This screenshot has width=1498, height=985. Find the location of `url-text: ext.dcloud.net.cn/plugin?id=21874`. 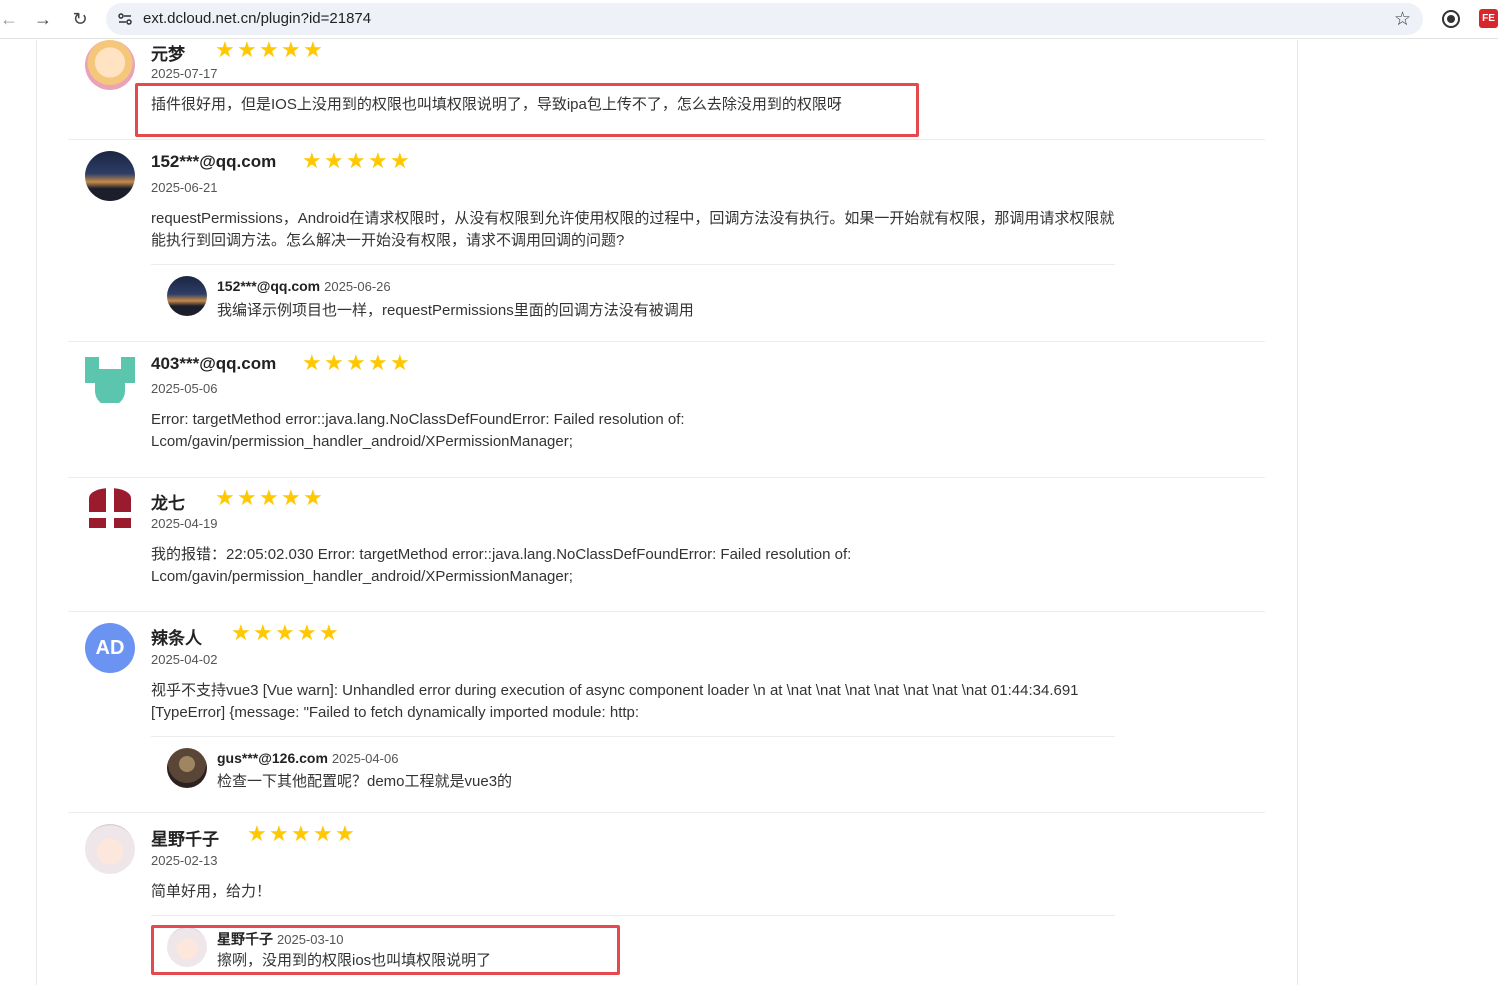

url-text: ext.dcloud.net.cn/plugin?id=21874 is located at coordinates (257, 18).